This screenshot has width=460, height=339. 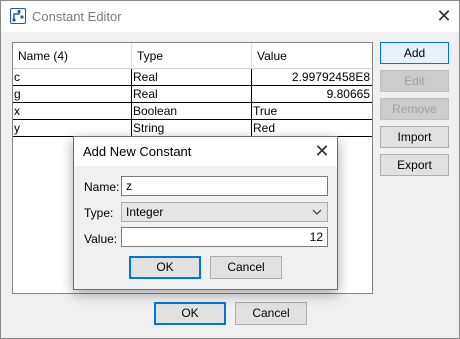 I want to click on cell-name: g, so click(x=72, y=94).